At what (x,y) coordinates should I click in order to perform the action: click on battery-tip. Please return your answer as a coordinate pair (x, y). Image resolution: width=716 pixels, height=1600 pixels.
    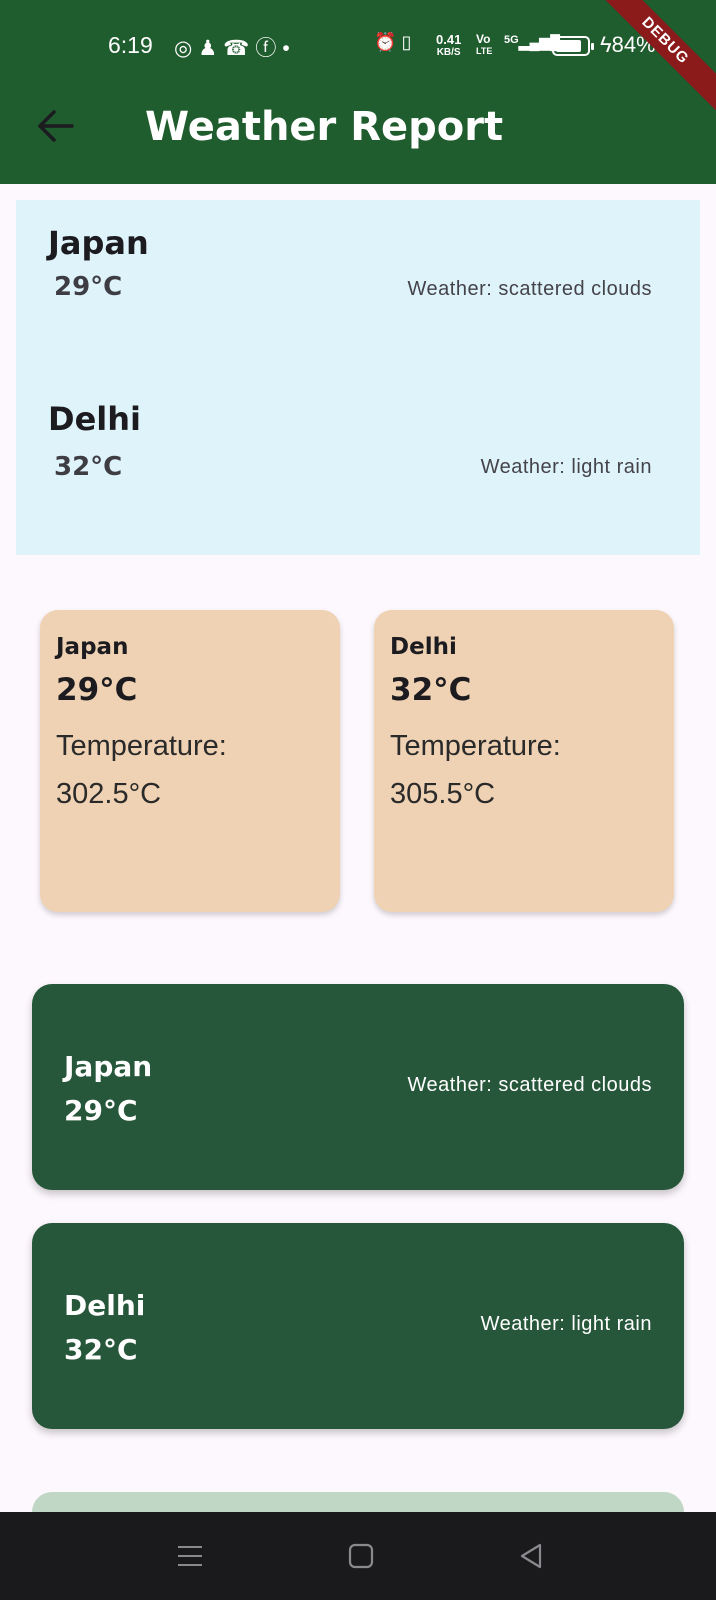
    Looking at the image, I should click on (592, 46).